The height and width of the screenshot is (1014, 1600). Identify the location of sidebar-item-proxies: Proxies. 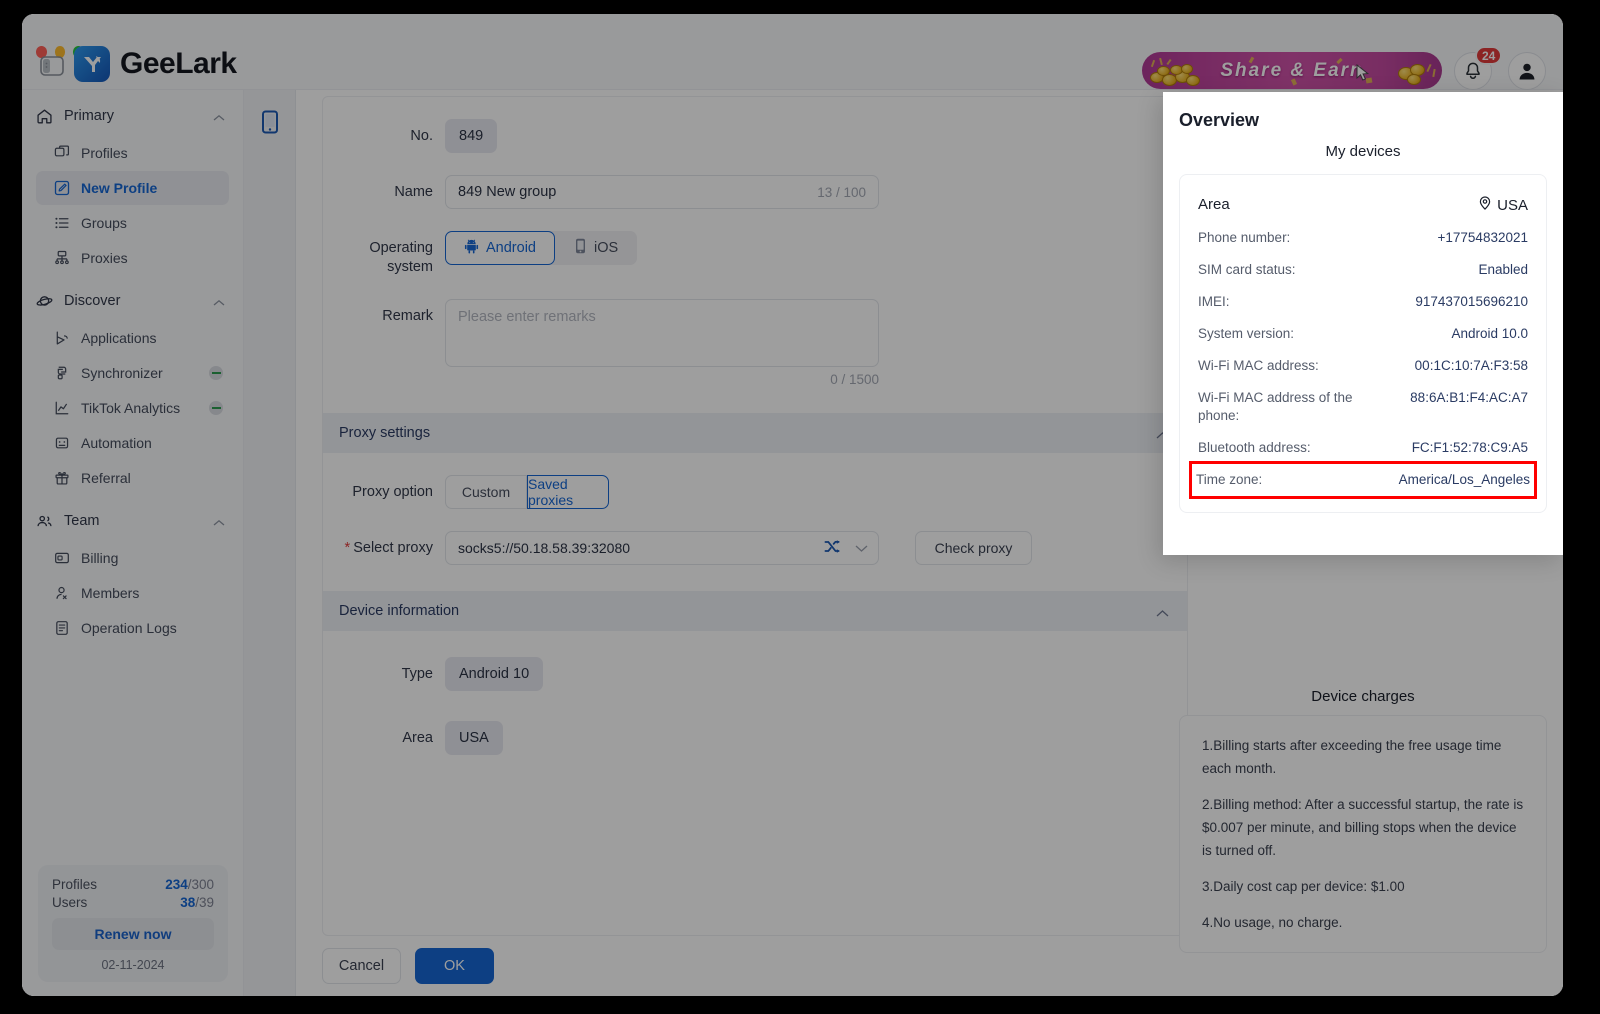
(132, 258).